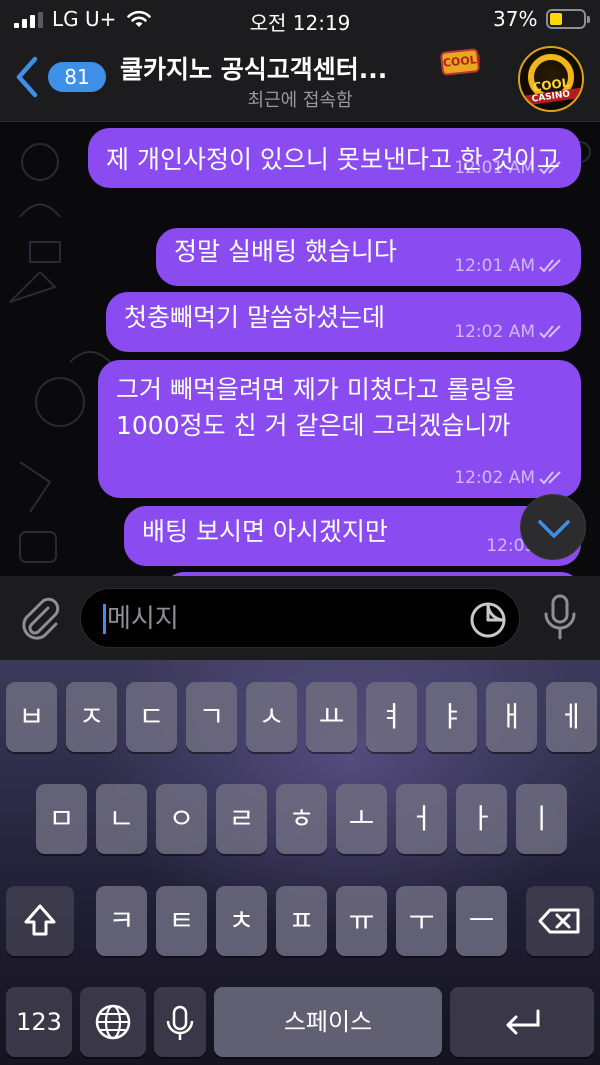 This screenshot has width=600, height=1065. I want to click on message-bubble: 배팅 보시면 아시겠지만 12:03 AM, so click(352, 536).